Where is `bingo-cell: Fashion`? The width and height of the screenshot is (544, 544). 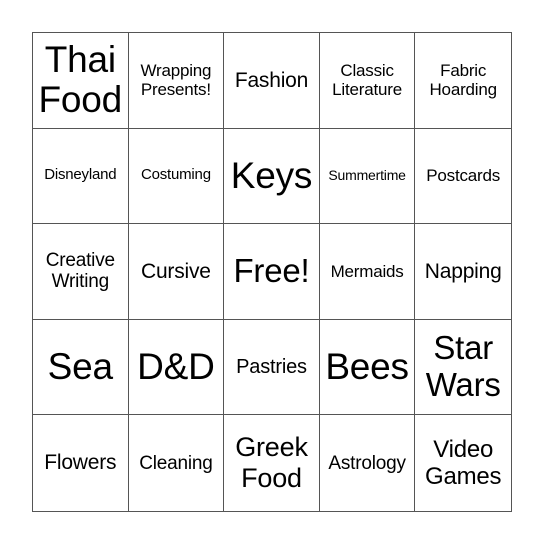
bingo-cell: Fashion is located at coordinates (272, 81).